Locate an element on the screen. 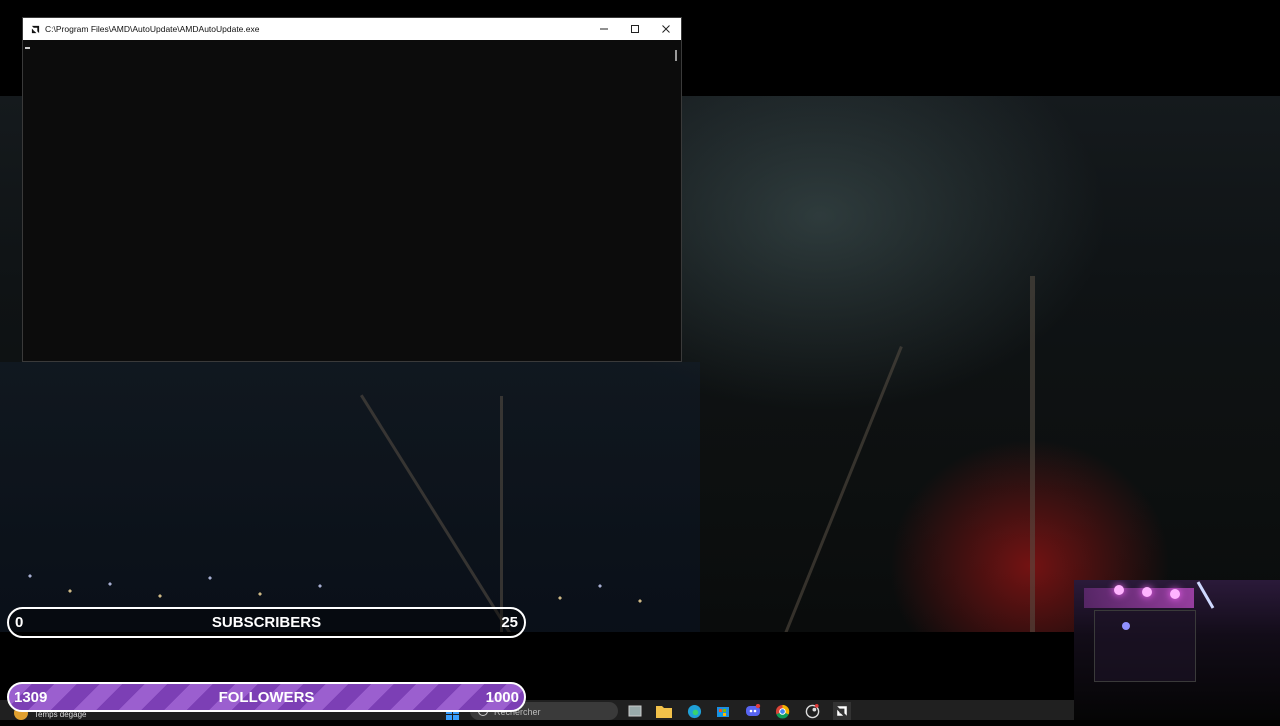  gpu-light is located at coordinates (1126, 626).